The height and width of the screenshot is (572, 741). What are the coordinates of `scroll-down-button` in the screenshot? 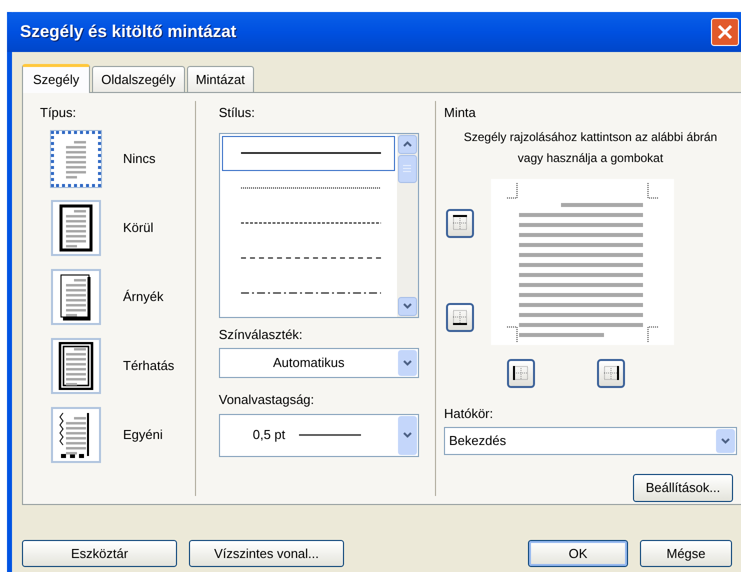 It's located at (407, 306).